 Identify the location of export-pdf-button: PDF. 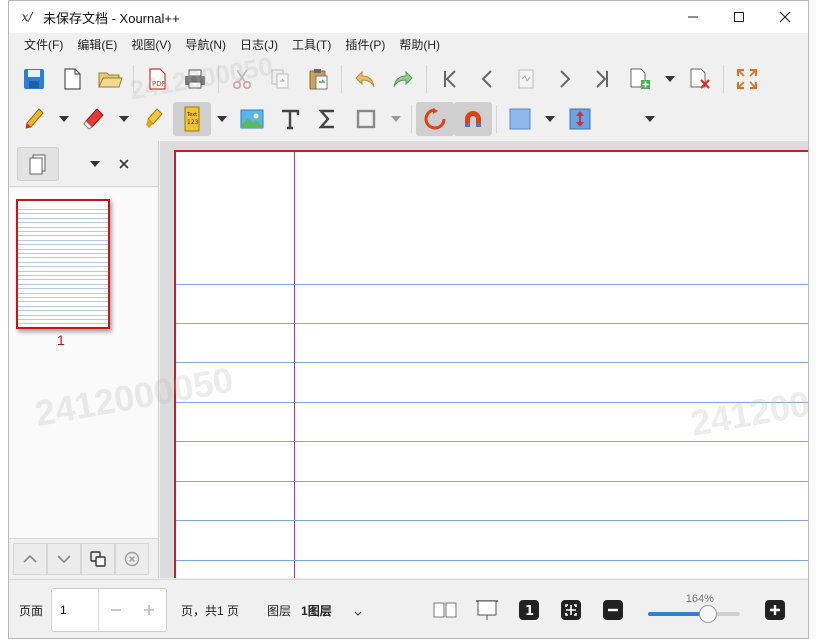
(157, 79).